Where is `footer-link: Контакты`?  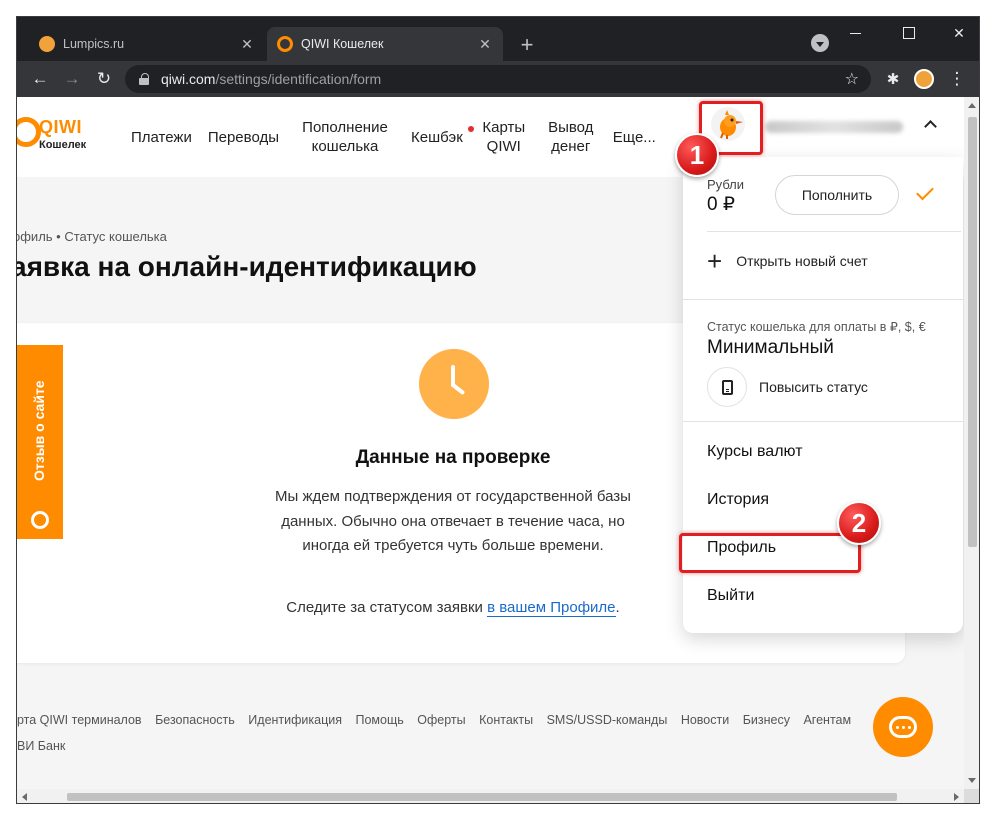 footer-link: Контакты is located at coordinates (506, 720).